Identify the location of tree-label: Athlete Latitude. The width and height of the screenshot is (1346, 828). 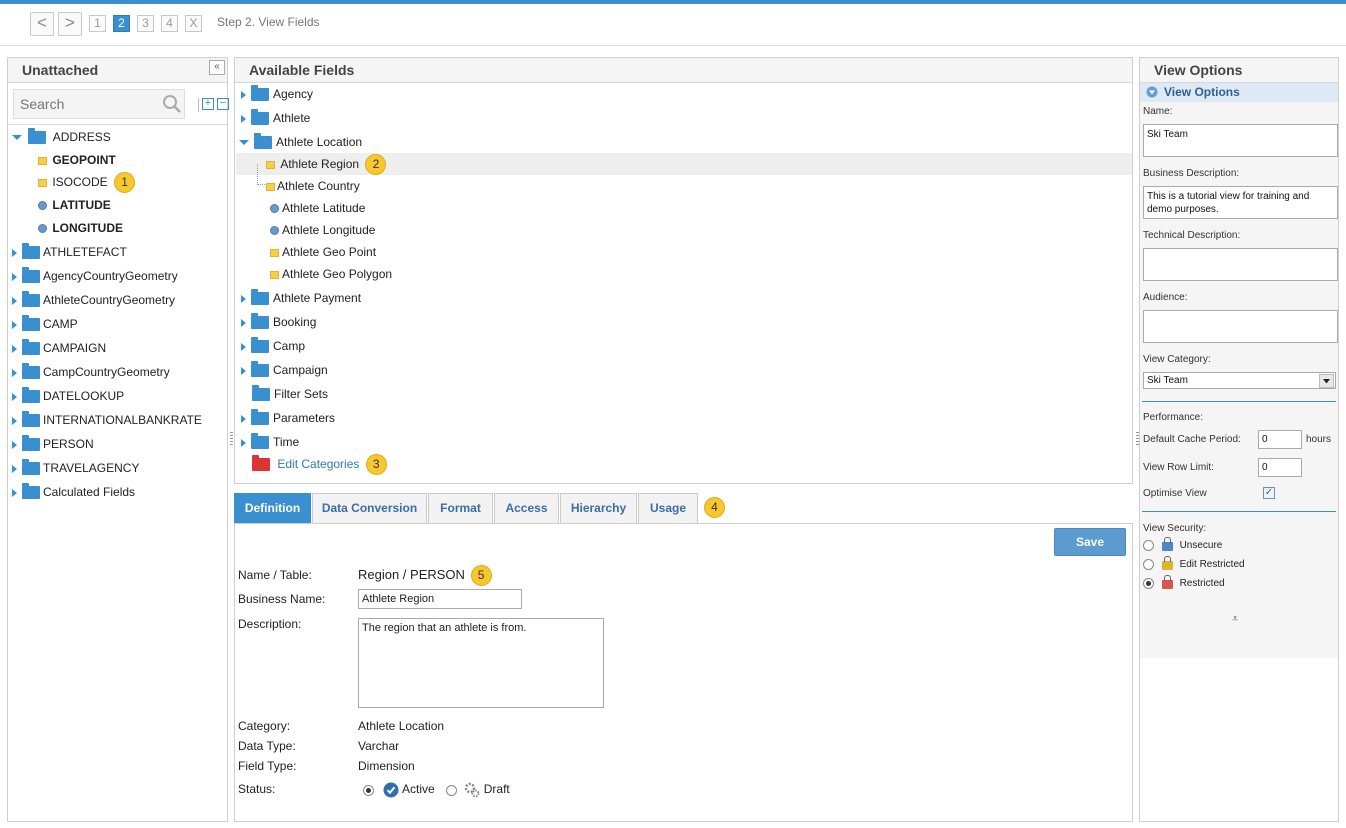
(324, 208).